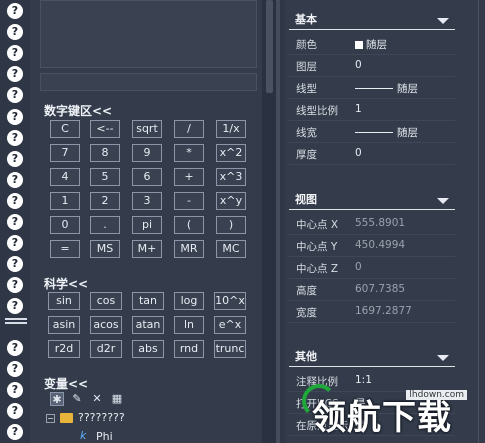 Image resolution: width=485 pixels, height=443 pixels. What do you see at coordinates (278, 221) in the screenshot?
I see `panel-divider` at bounding box center [278, 221].